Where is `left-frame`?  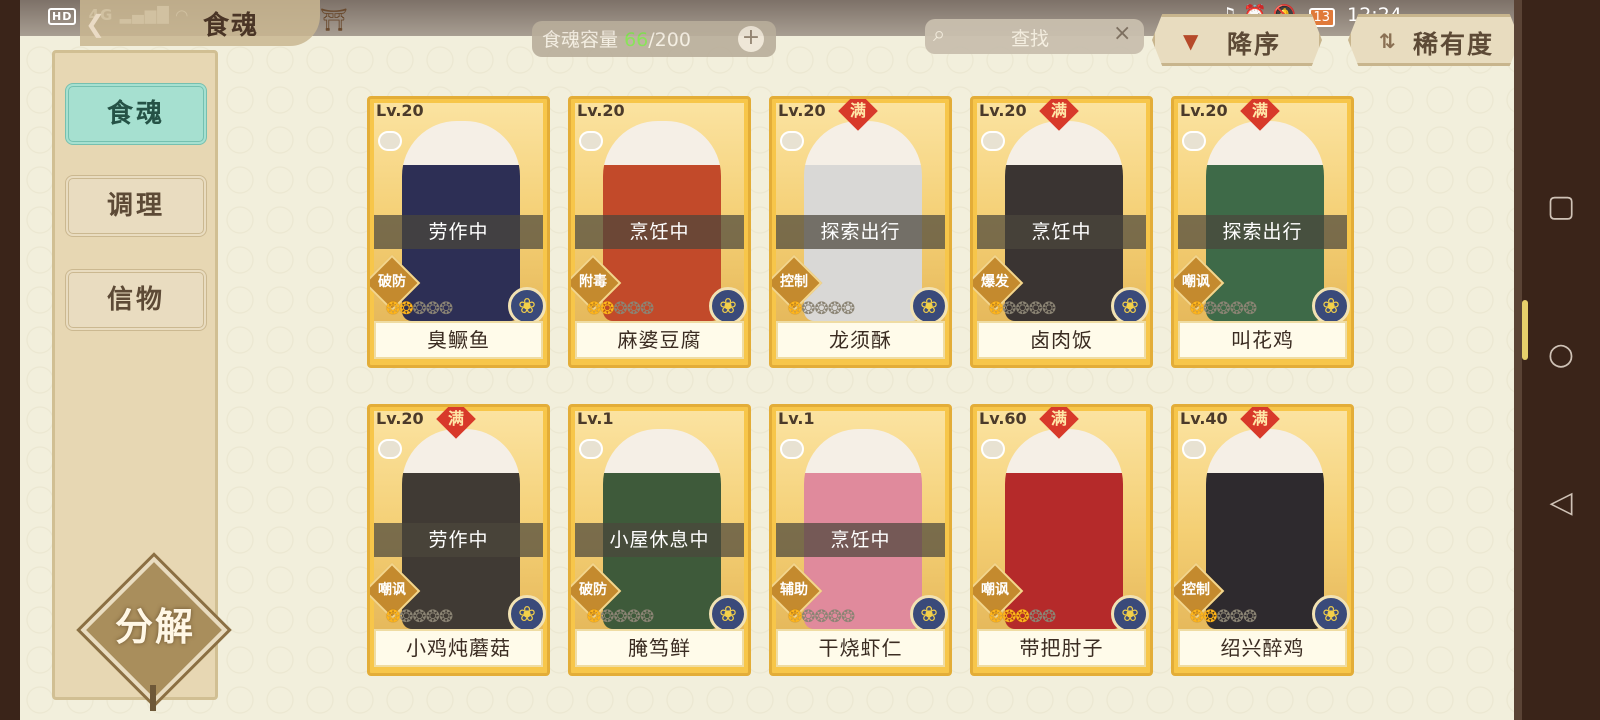
left-frame is located at coordinates (10, 360).